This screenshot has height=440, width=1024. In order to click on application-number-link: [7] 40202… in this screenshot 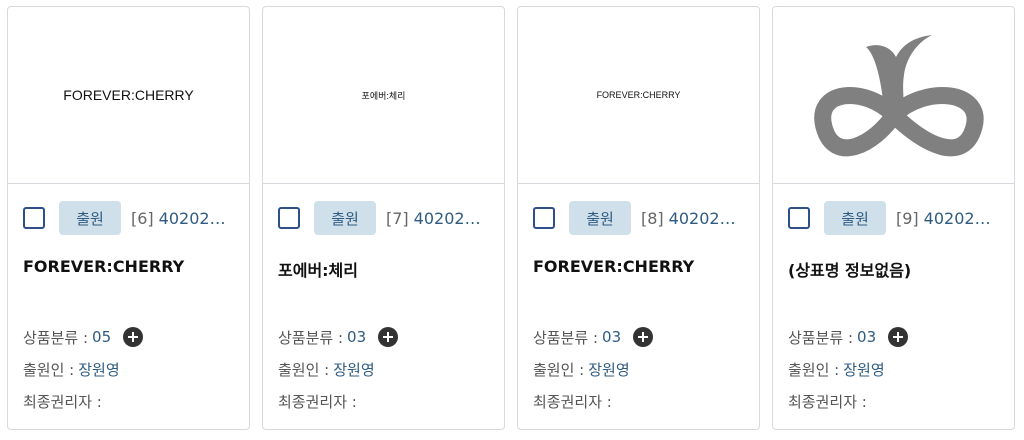, I will do `click(433, 218)`.